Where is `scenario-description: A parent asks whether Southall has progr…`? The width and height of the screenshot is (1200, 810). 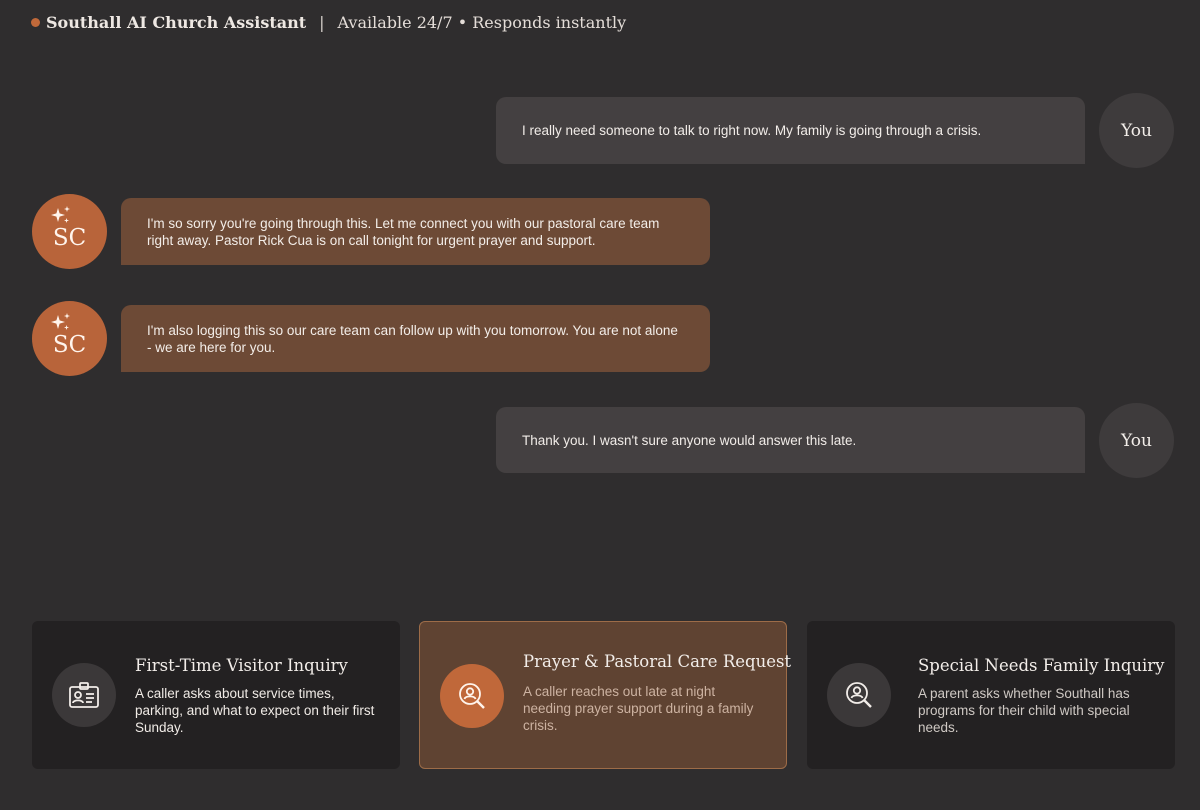
scenario-description: A parent asks whether Southall has progr… is located at coordinates (1024, 710).